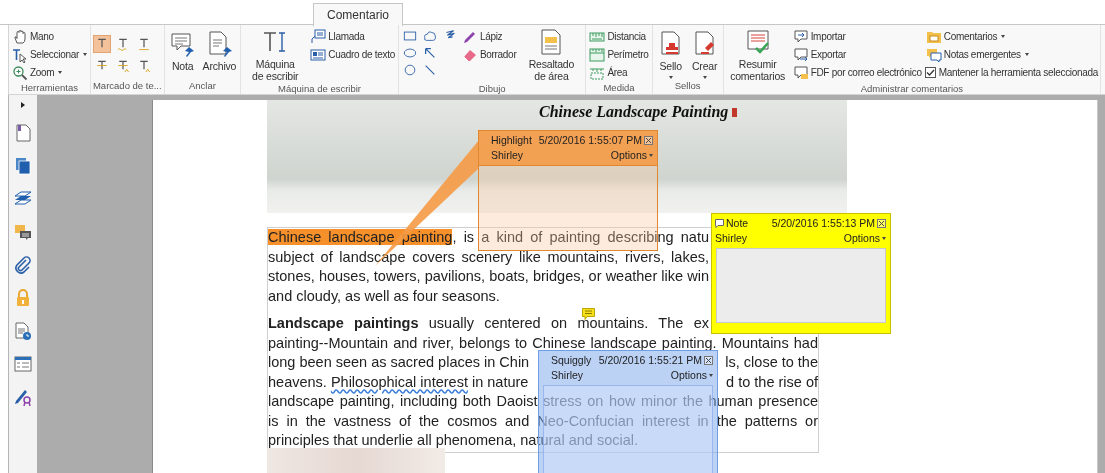 The image size is (1105, 473). What do you see at coordinates (489, 54) in the screenshot?
I see `ribbon-button: Borrador` at bounding box center [489, 54].